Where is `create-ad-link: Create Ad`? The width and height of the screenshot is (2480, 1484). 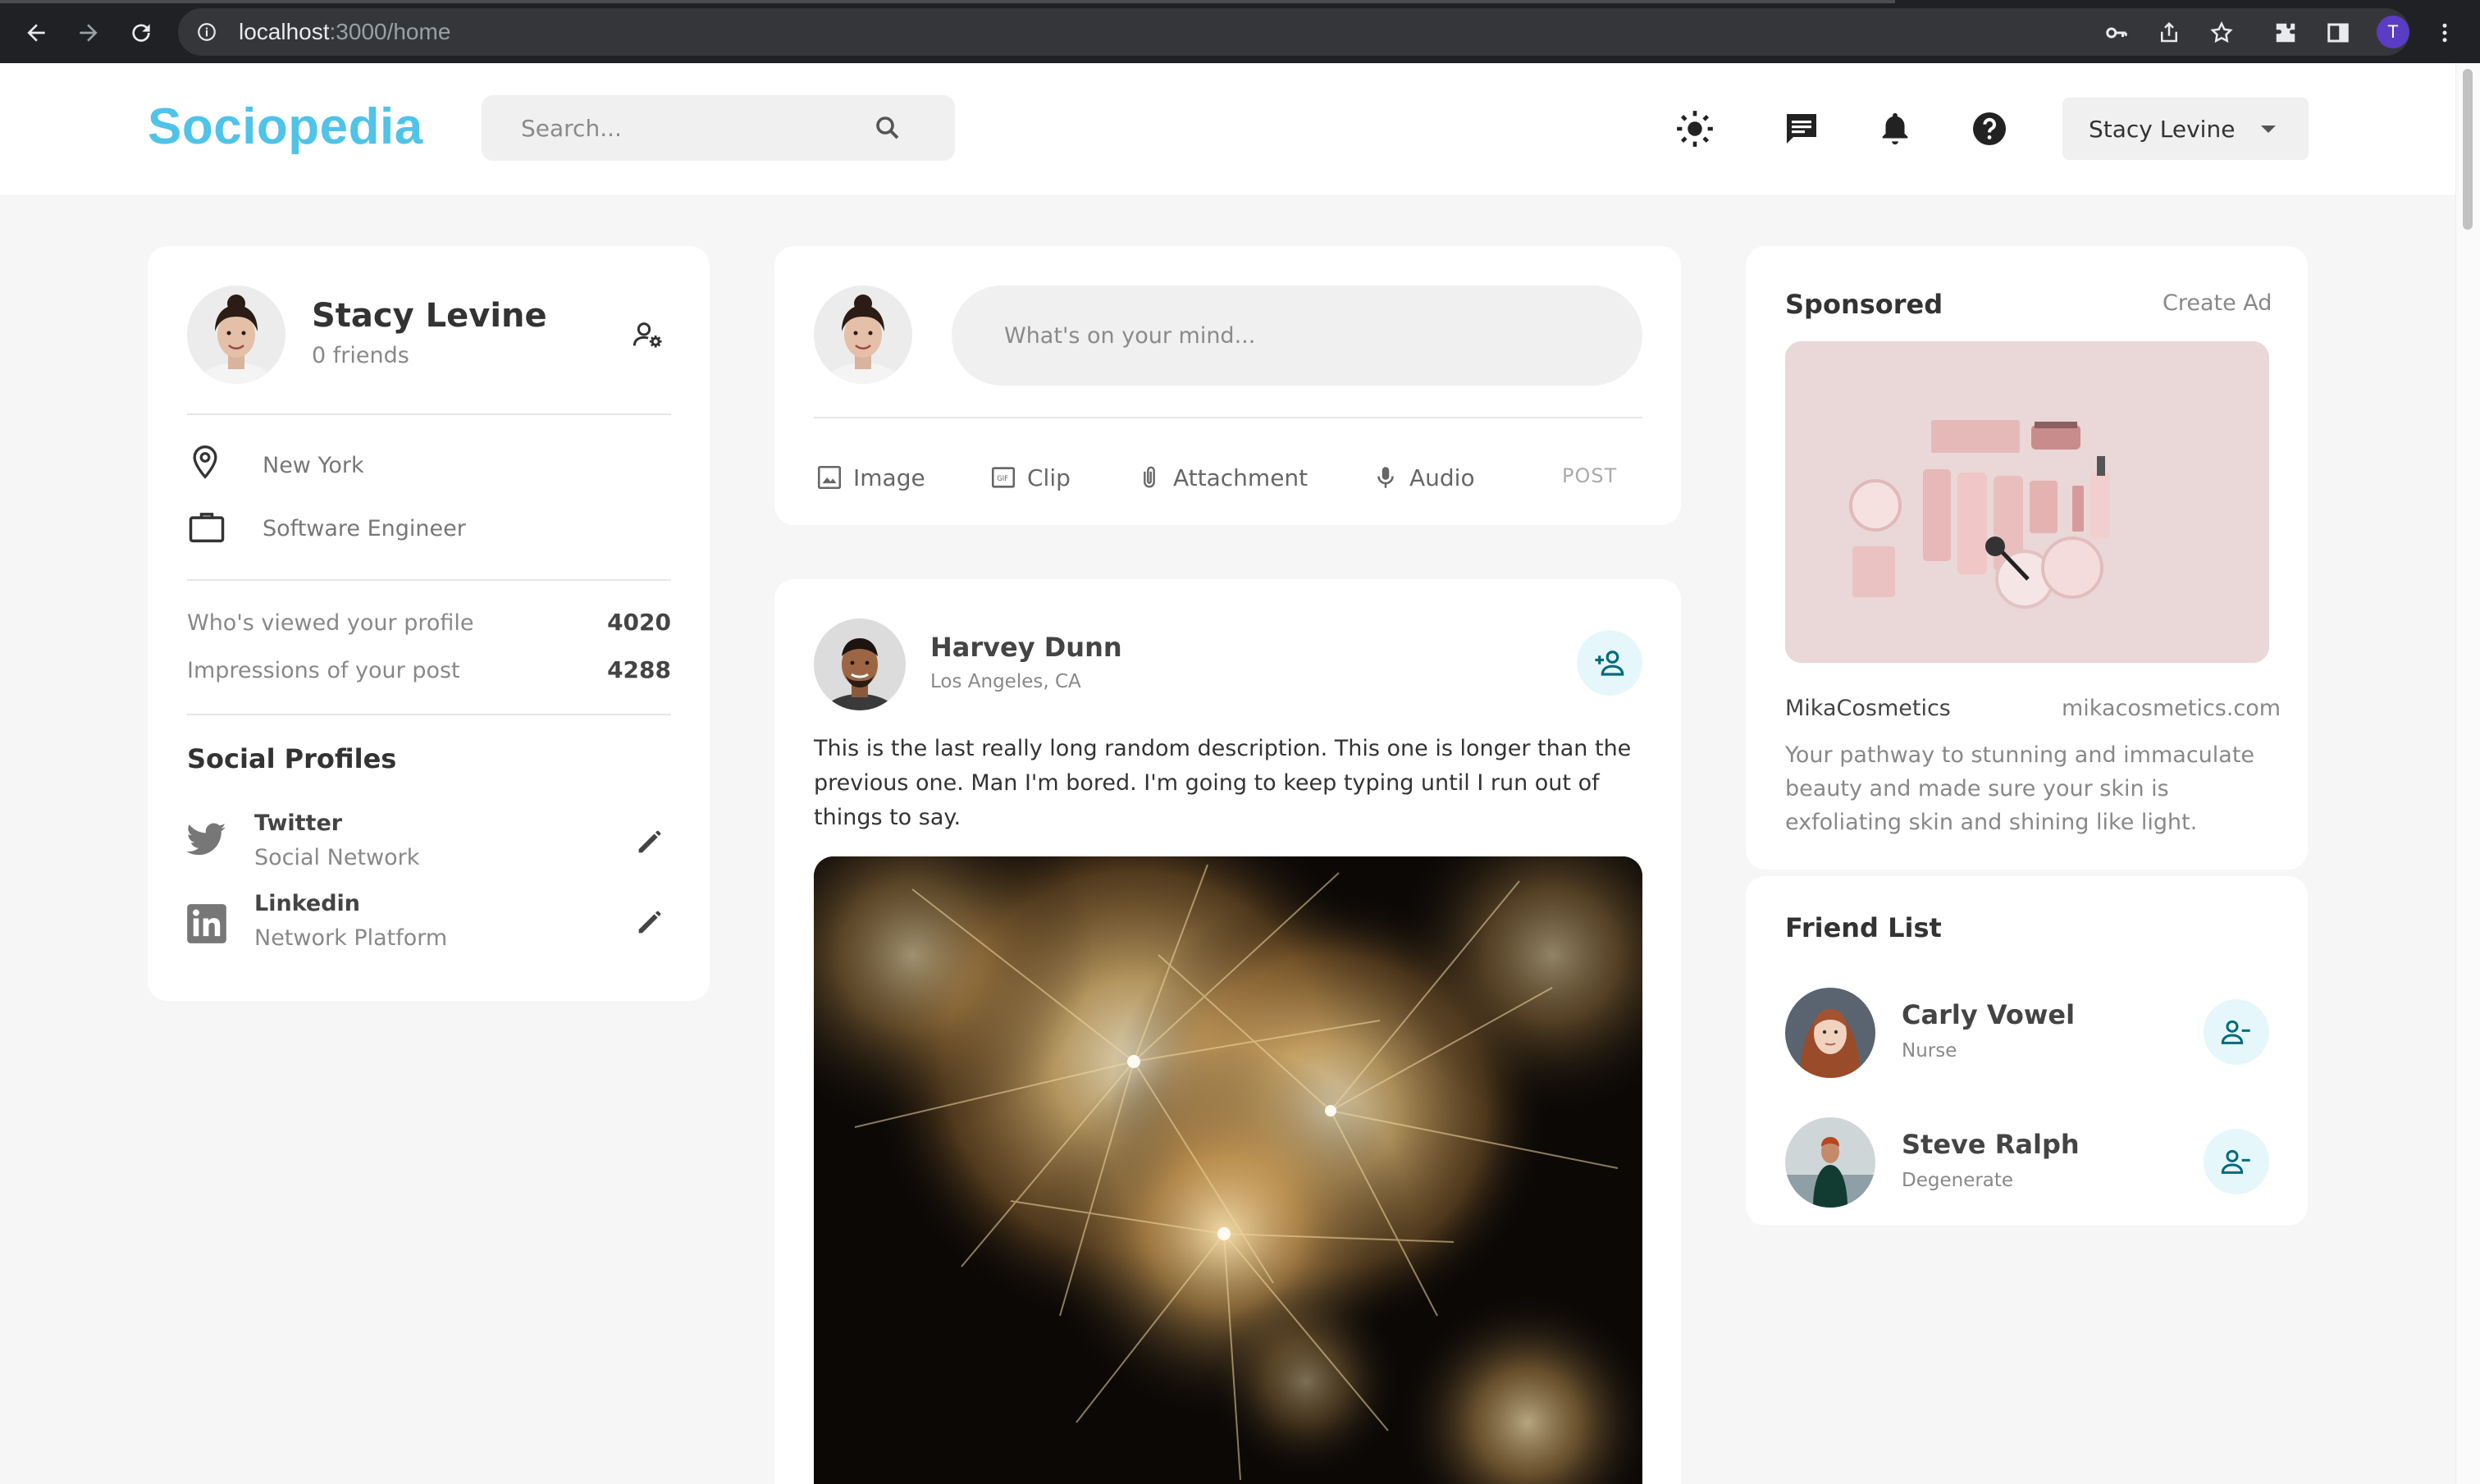
create-ad-link: Create Ad is located at coordinates (2217, 303).